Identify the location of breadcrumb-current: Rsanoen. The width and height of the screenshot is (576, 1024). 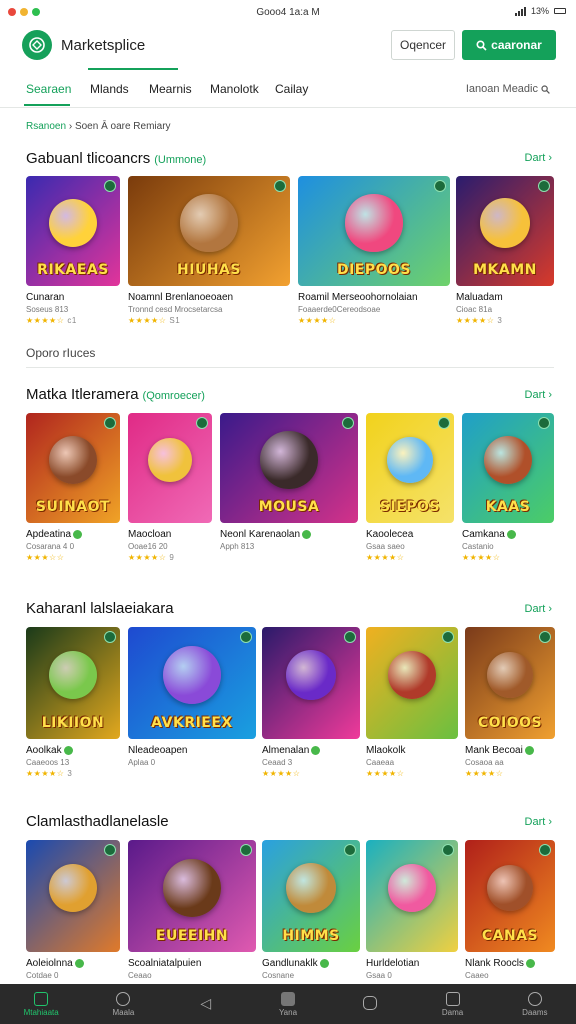
(46, 126).